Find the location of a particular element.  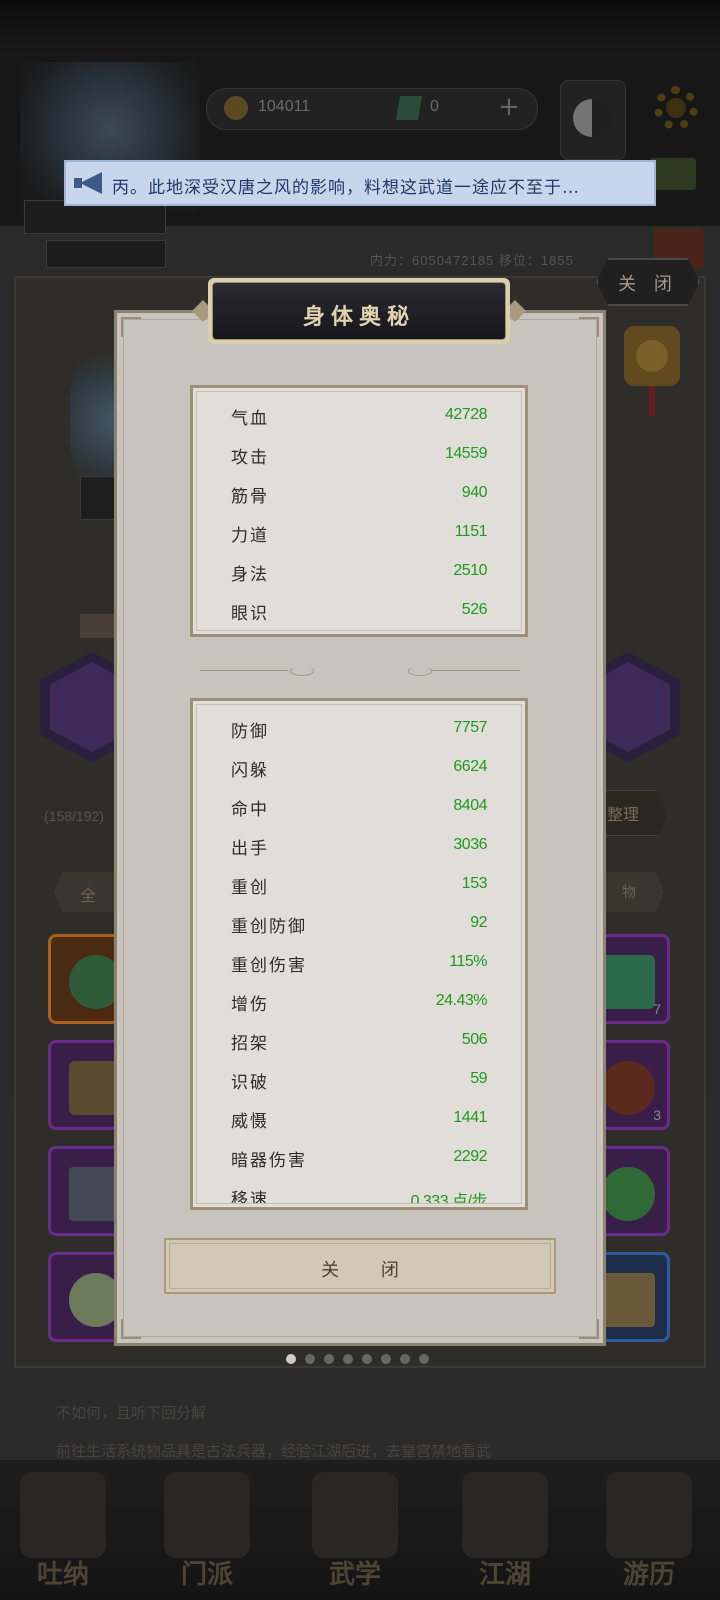

basic-stats-panel: 气血 42728 攻击 14559 筋骨 940 力道 1151 身法 2510 眼识 526 is located at coordinates (359, 511).